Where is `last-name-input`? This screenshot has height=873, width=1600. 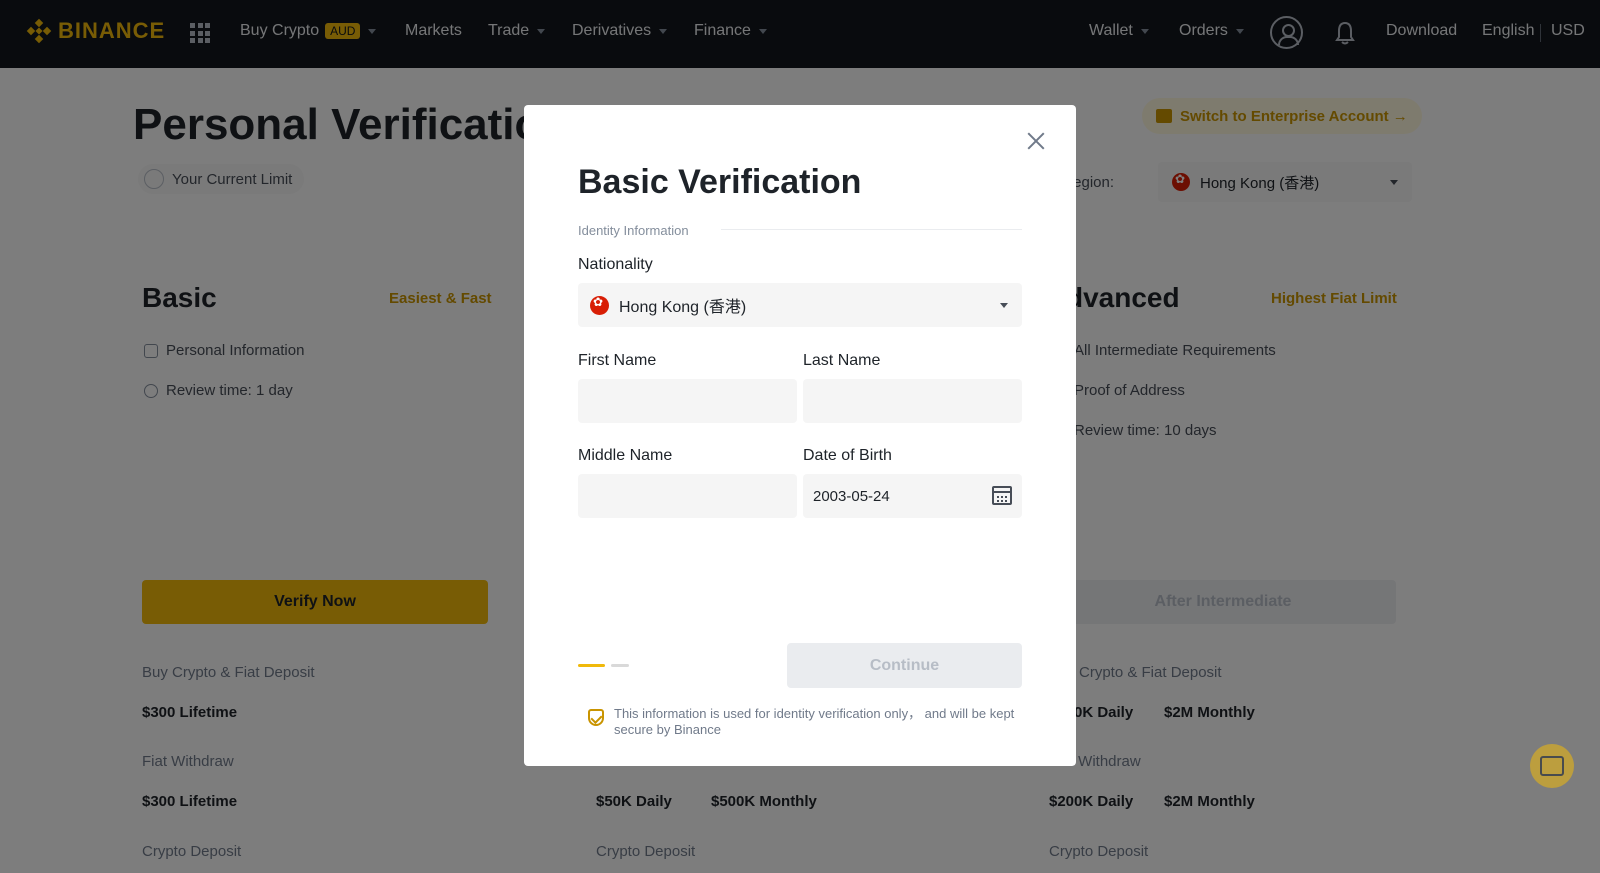 last-name-input is located at coordinates (912, 401).